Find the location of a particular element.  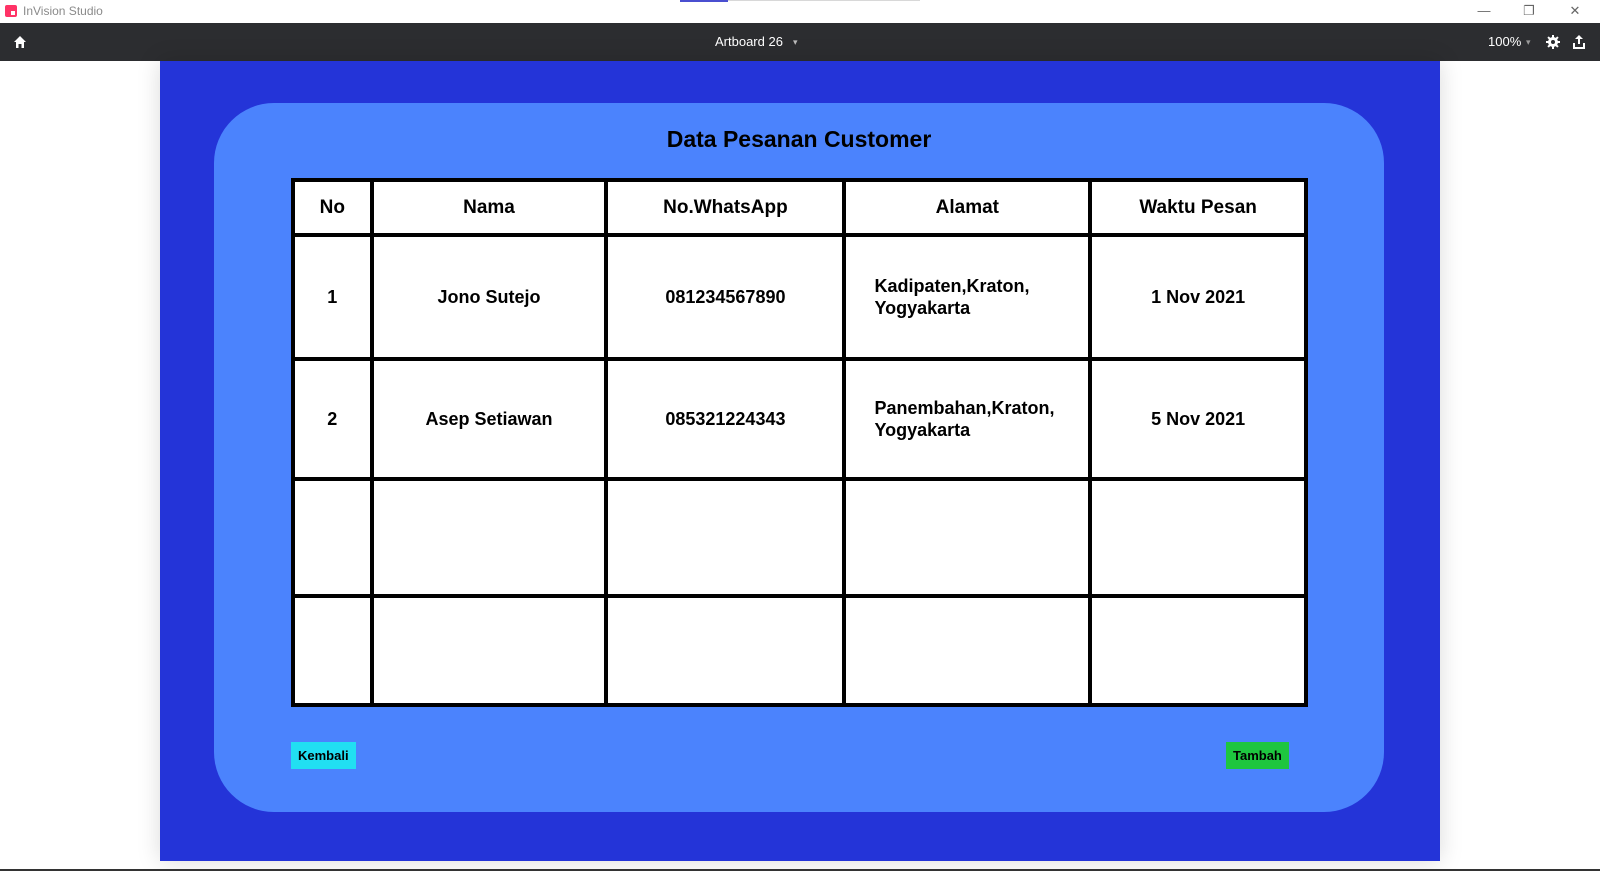

cell-whatsapp: 081234567890 is located at coordinates (725, 297).